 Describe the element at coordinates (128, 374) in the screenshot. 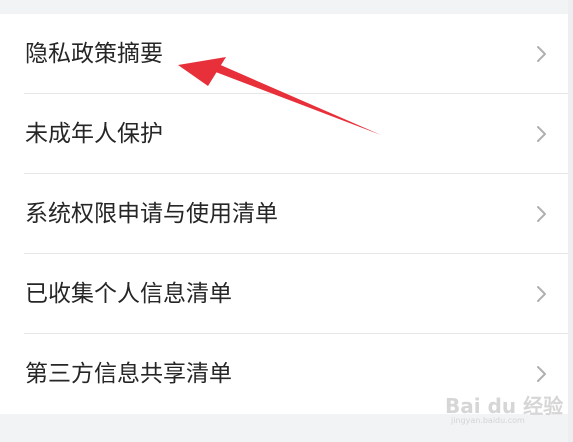

I see `list-item-label: 第三方信息共享清单` at that location.